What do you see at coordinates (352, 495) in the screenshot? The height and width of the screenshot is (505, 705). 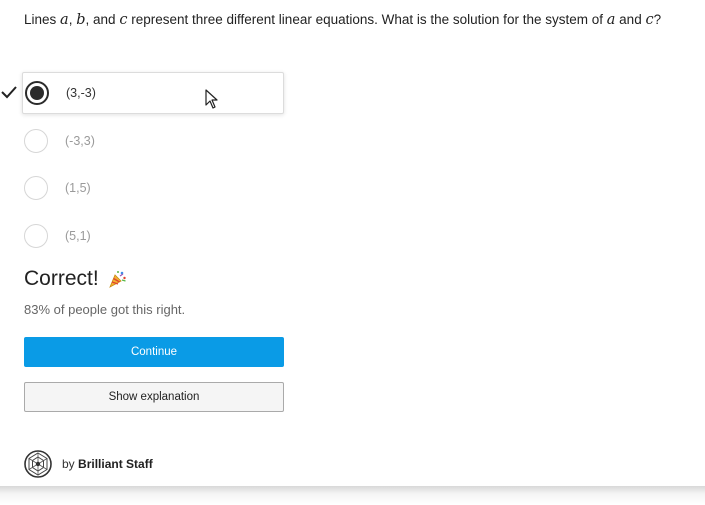 I see `card-shadow` at bounding box center [352, 495].